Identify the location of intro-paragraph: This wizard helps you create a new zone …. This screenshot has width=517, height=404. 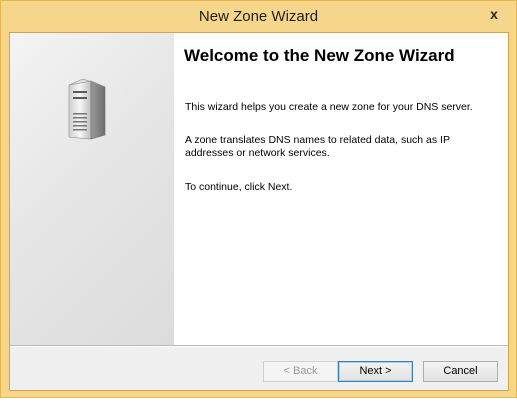
(329, 107).